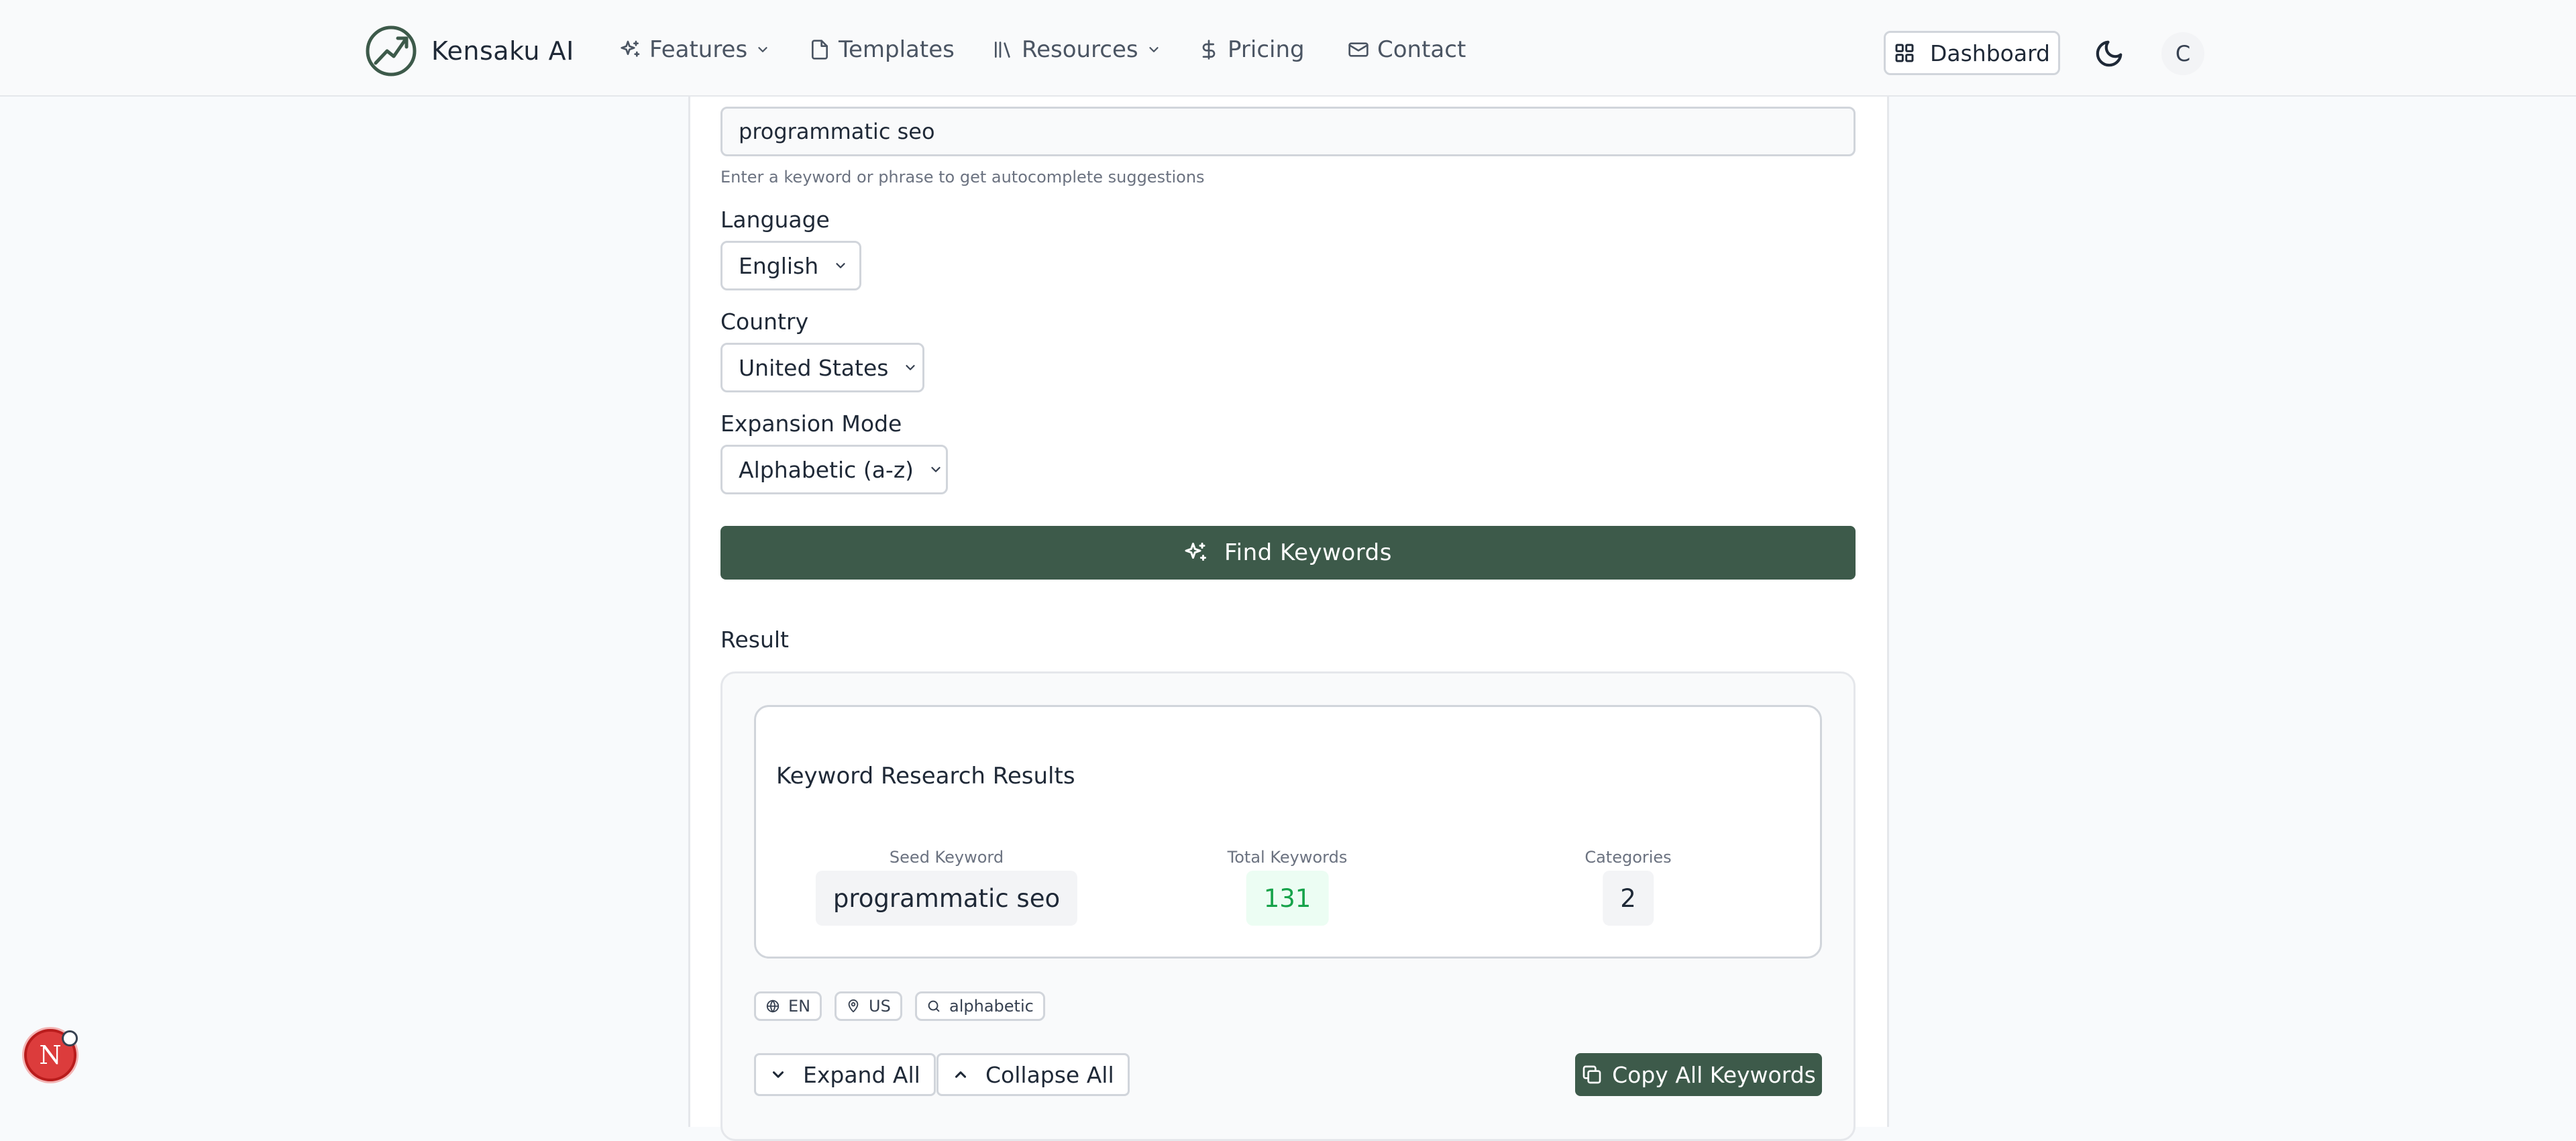 This screenshot has width=2576, height=1141. Describe the element at coordinates (1628, 858) in the screenshot. I see `categories-label: Categories` at that location.